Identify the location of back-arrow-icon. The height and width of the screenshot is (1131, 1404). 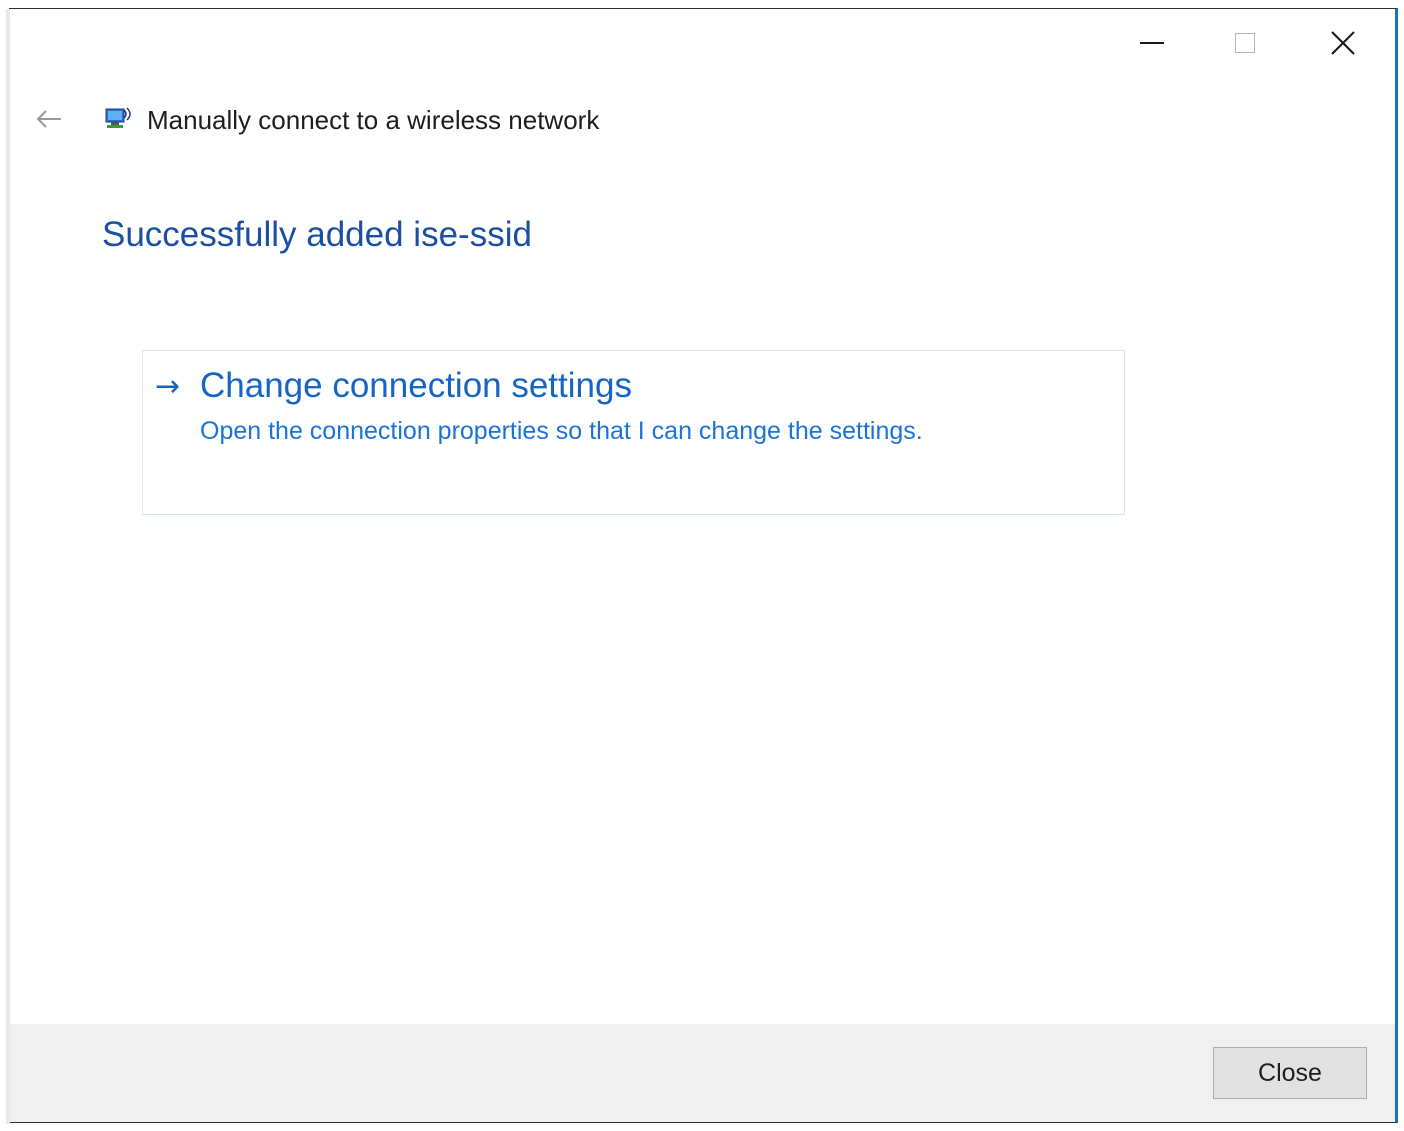
(48, 119).